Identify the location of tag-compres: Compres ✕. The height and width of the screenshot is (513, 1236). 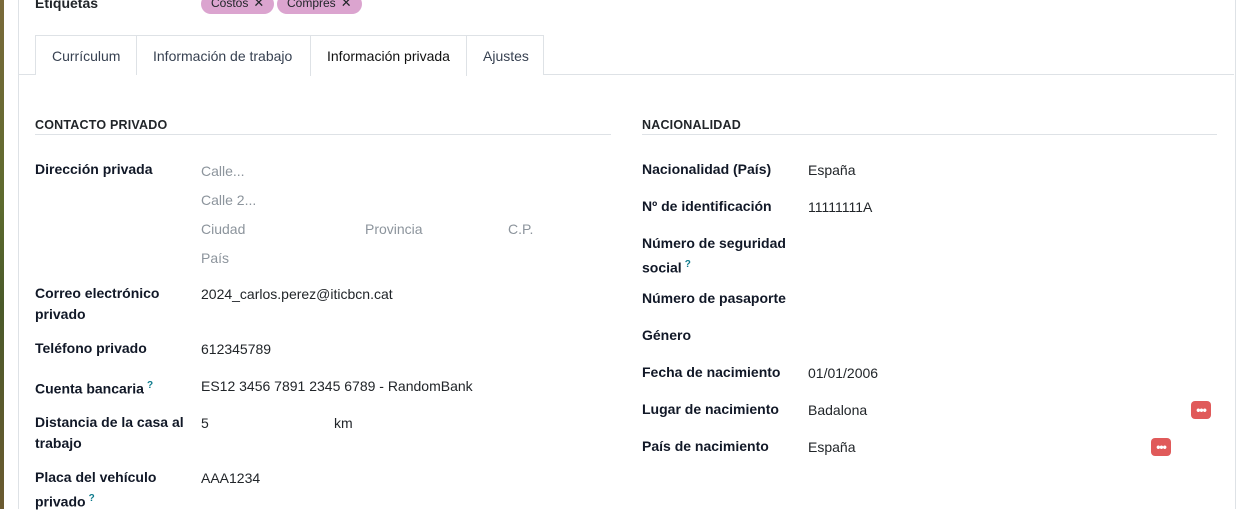
(319, 7).